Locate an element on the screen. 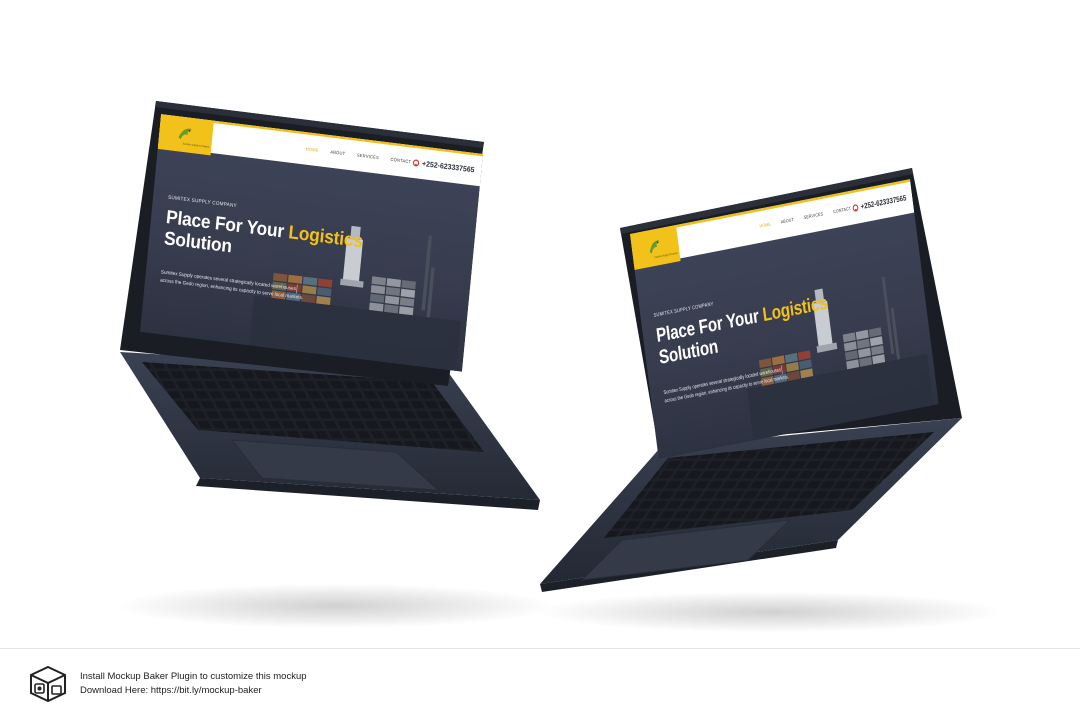  phone-number: +252-623337565 is located at coordinates (883, 202).